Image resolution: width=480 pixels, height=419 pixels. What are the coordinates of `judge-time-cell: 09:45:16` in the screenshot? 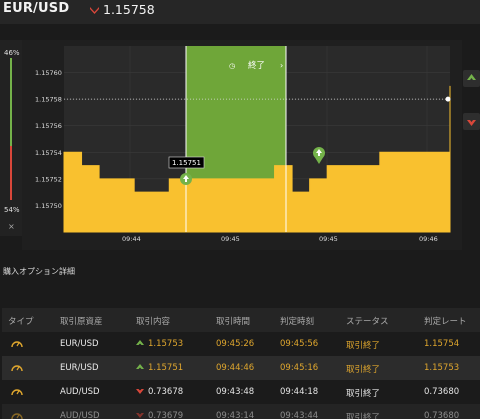 It's located at (299, 368).